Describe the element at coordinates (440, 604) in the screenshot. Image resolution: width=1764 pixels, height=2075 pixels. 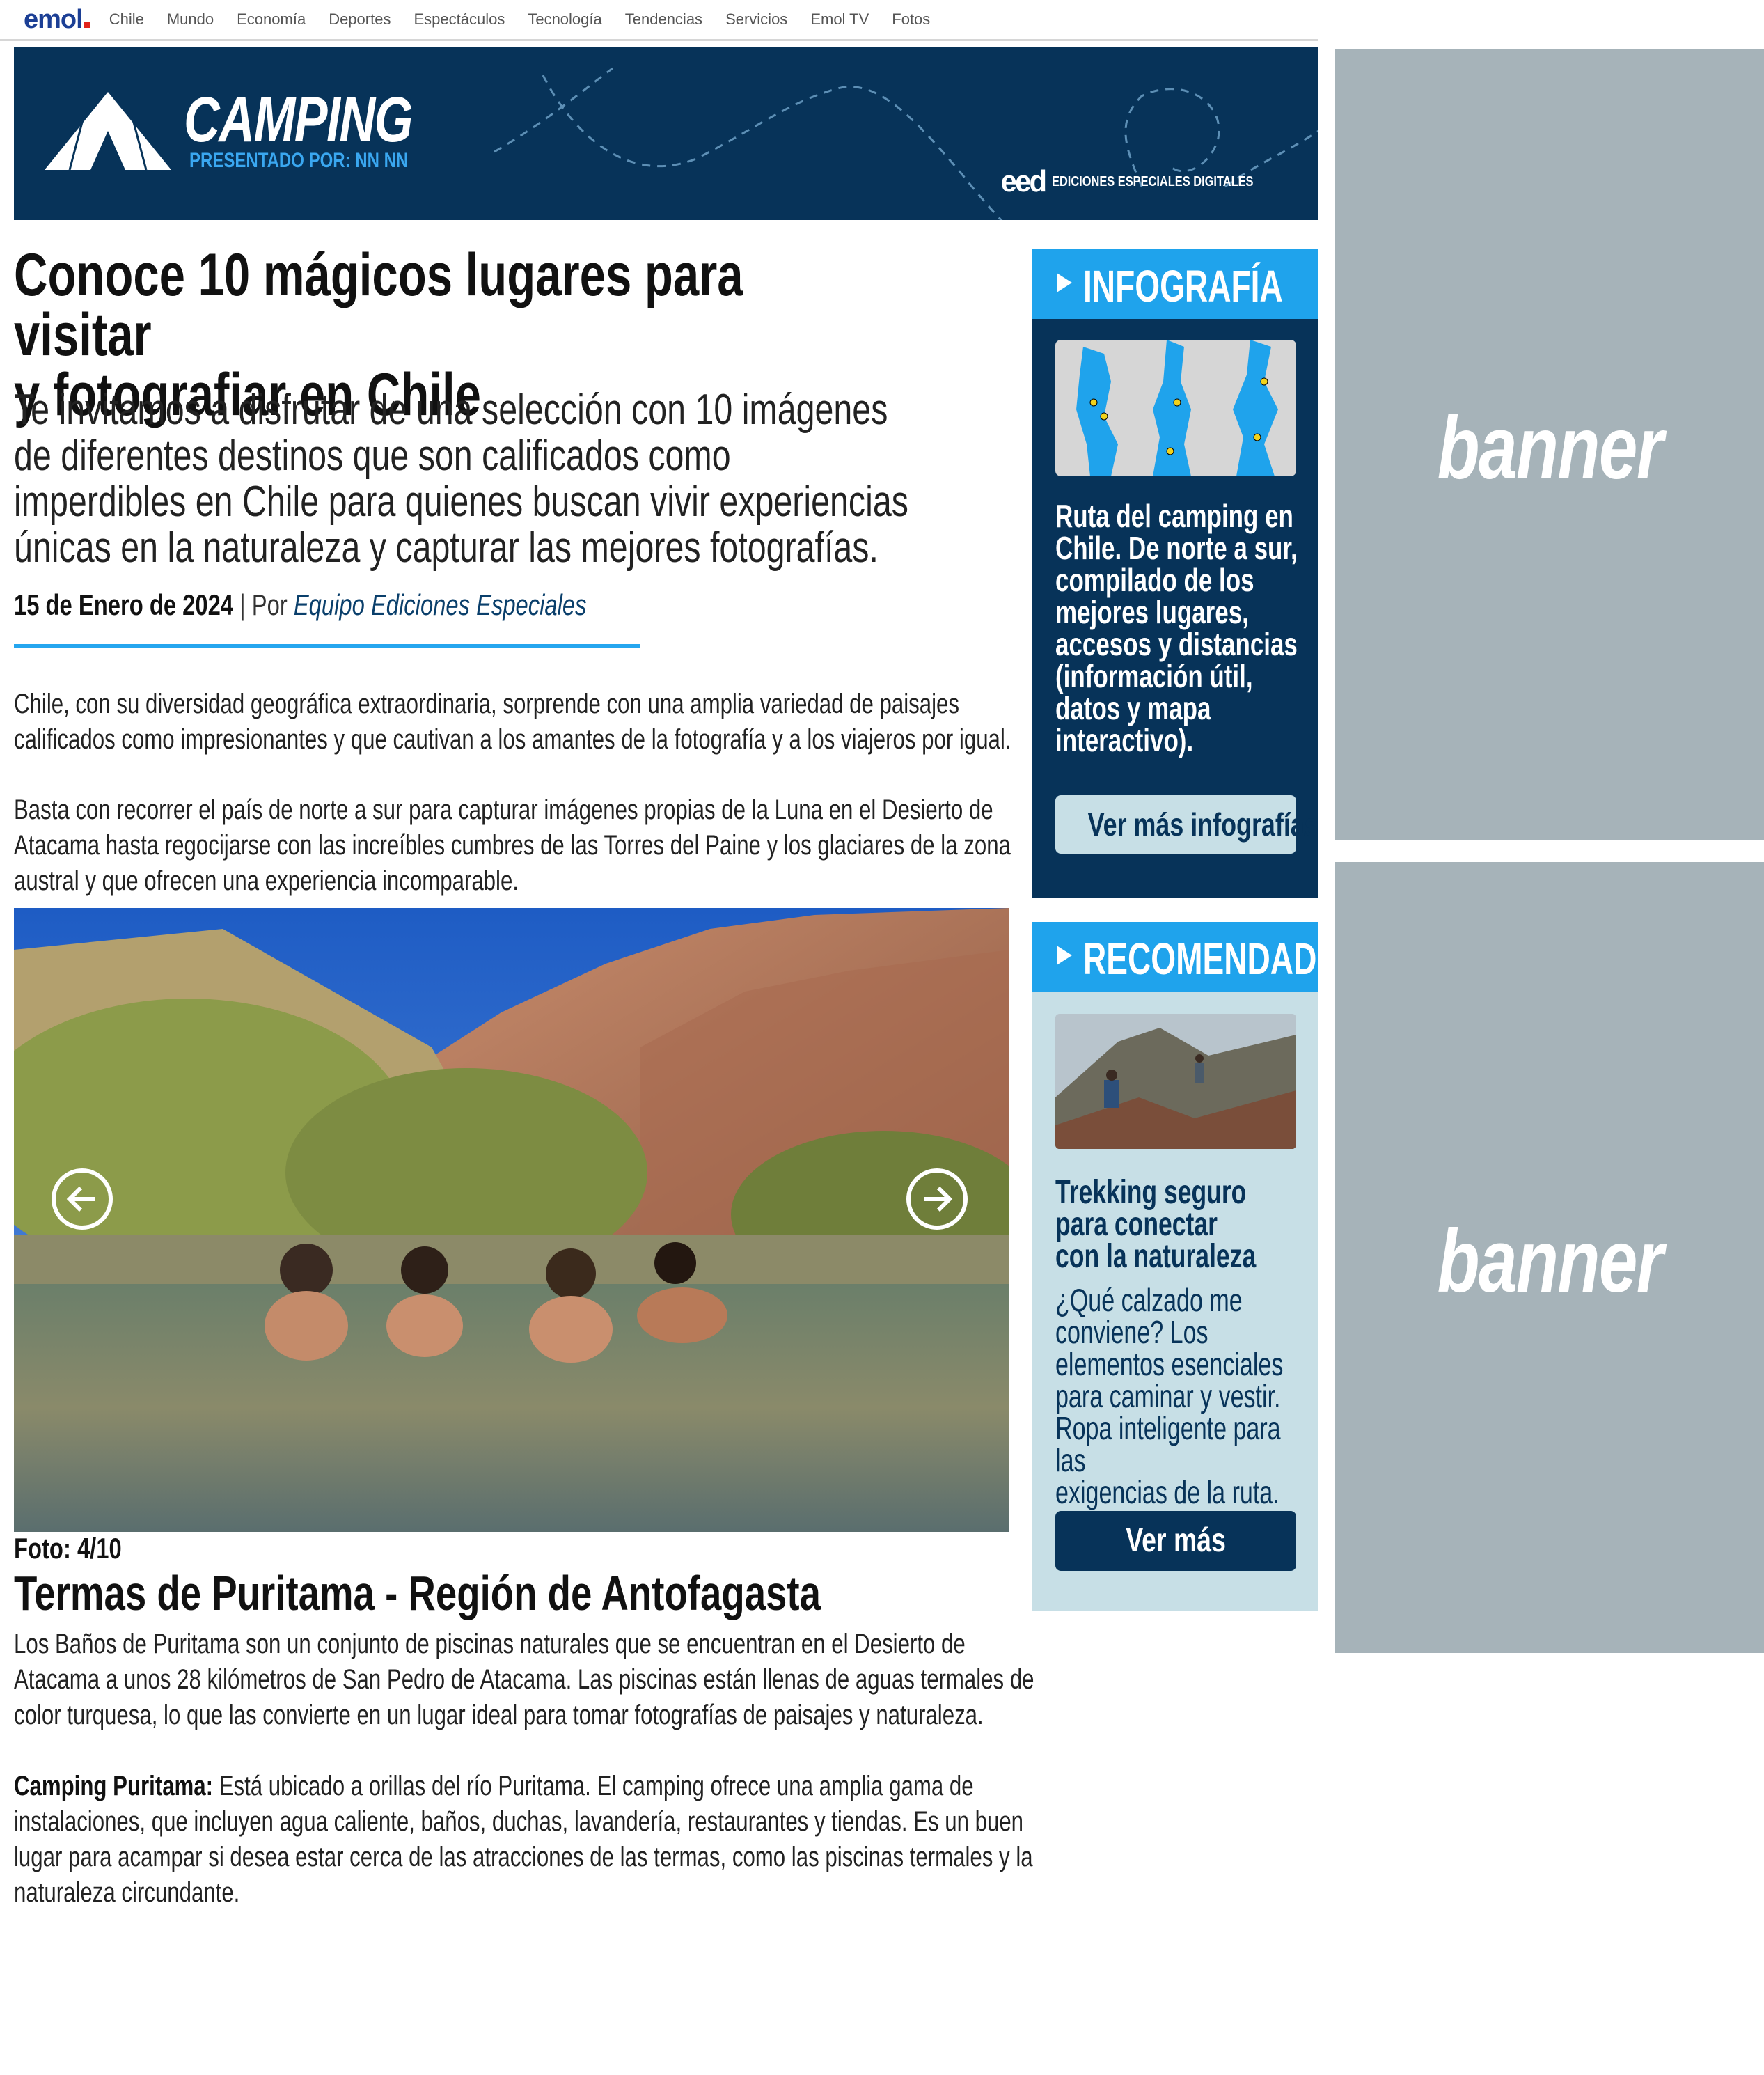
I see `author-link: Equipo Ediciones Especiales` at that location.